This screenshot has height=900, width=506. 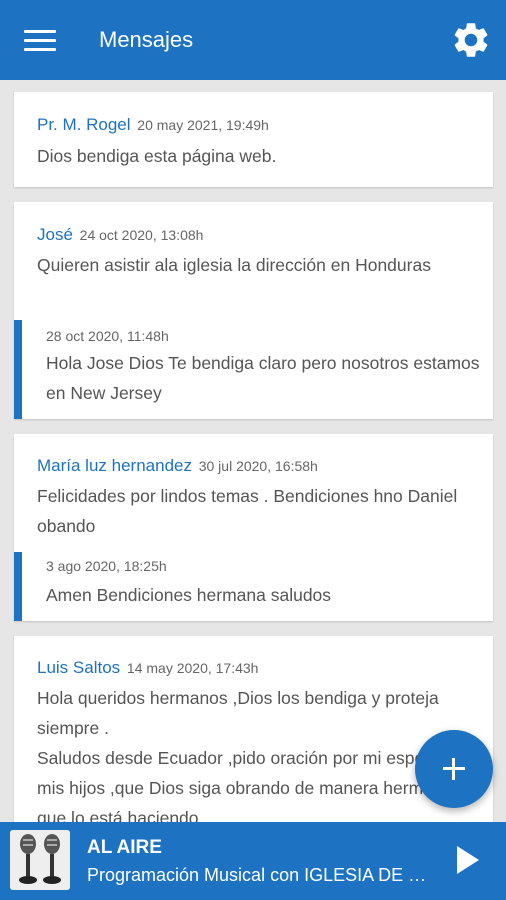 I want to click on message-date: 30 jul 2020, 16:58h, so click(x=258, y=466).